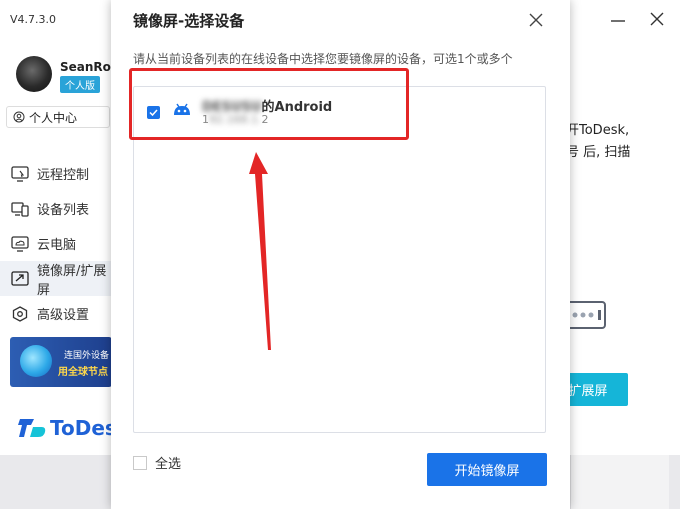  What do you see at coordinates (33, 19) in the screenshot?
I see `app-version: V4.7.3.0` at bounding box center [33, 19].